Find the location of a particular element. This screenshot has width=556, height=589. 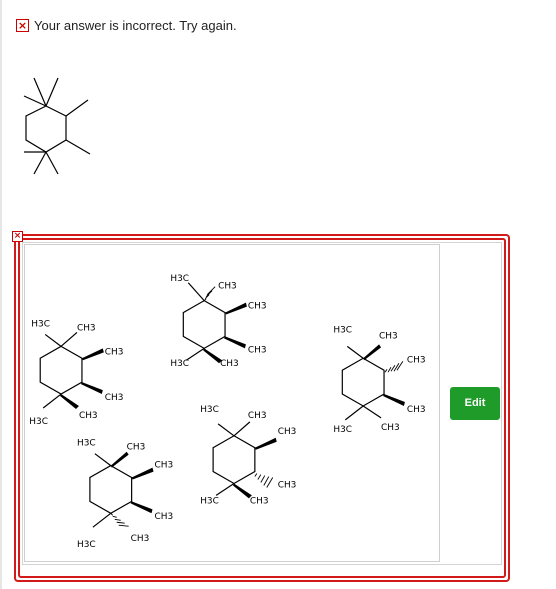

mol2-label-0: H3C is located at coordinates (40, 324).